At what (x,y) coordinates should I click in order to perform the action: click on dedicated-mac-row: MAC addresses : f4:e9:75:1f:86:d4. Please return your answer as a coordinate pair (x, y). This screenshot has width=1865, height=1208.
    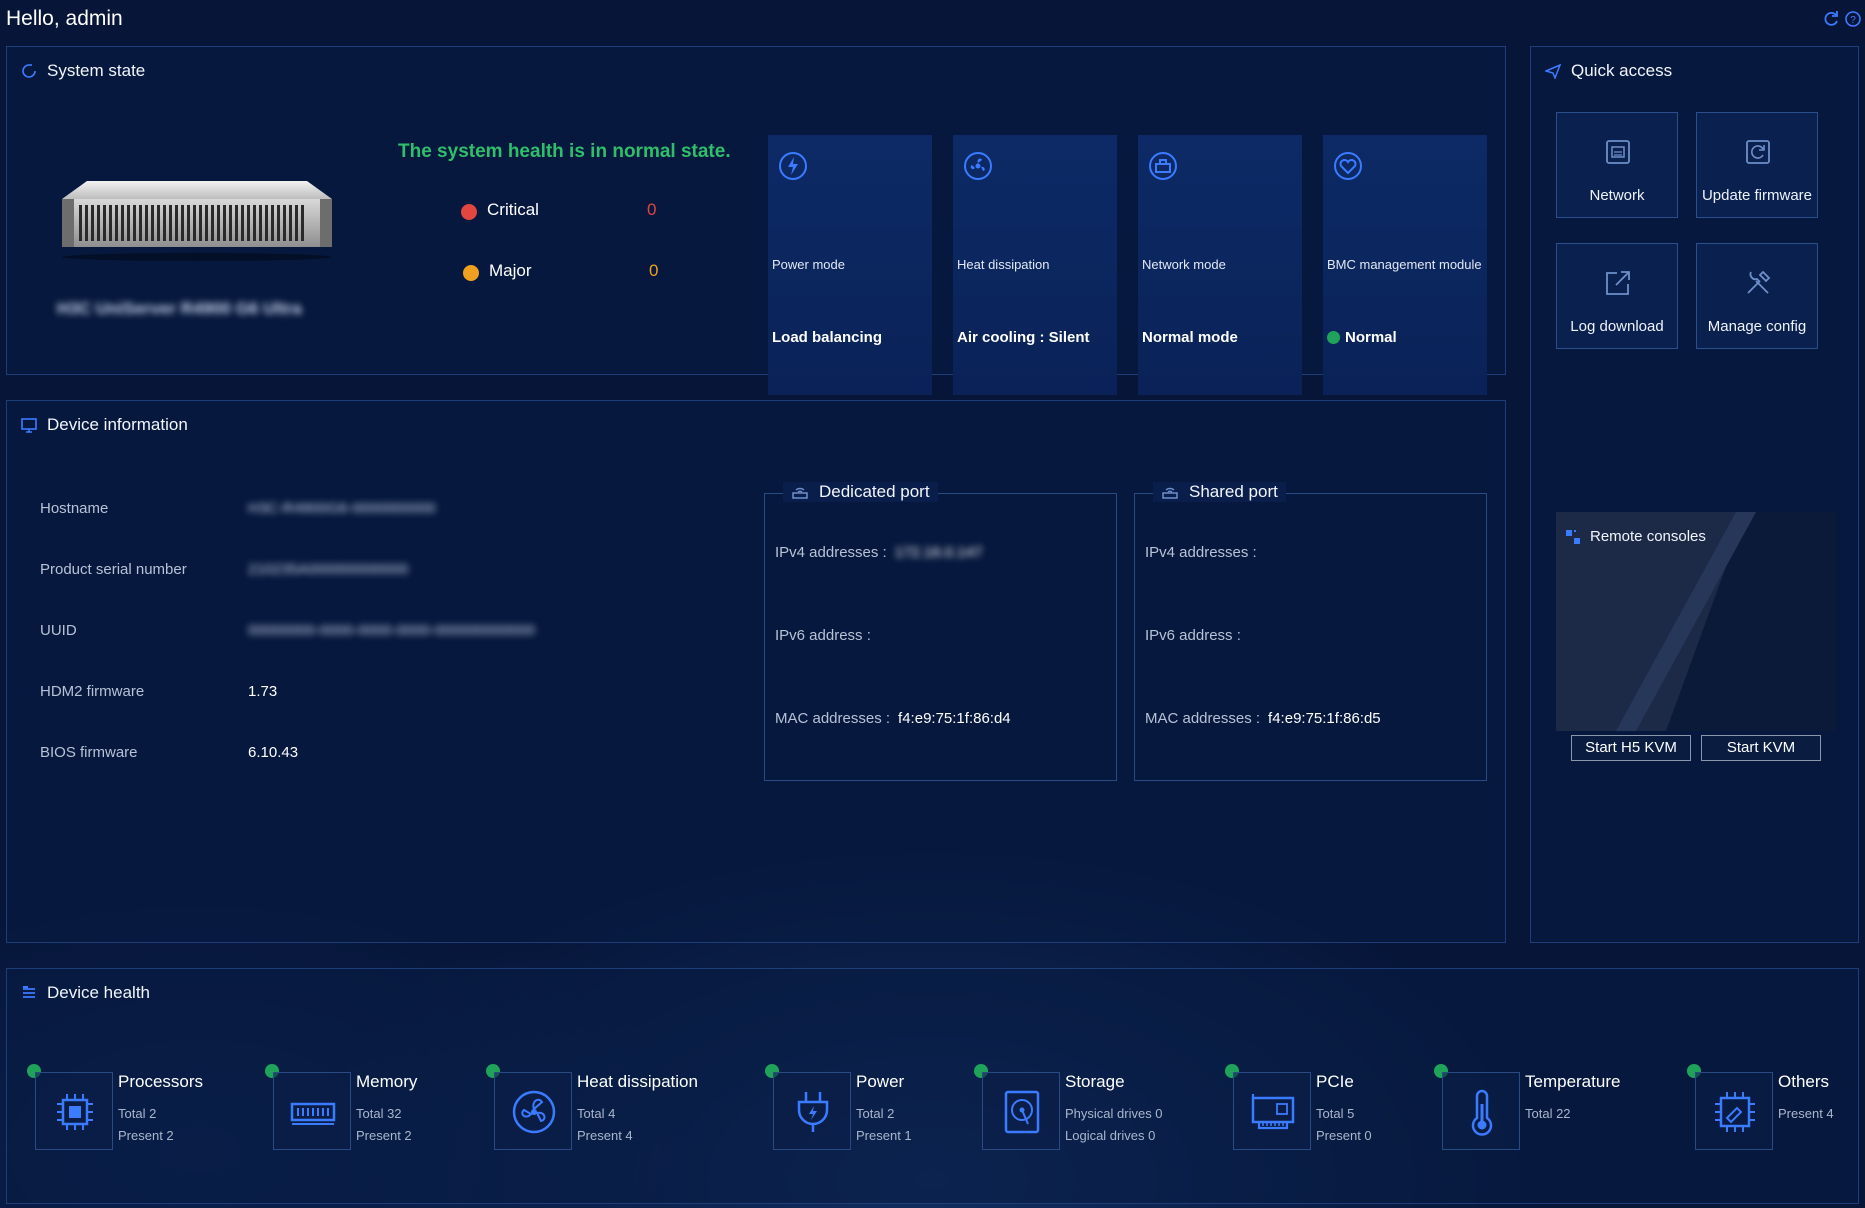
    Looking at the image, I should click on (893, 718).